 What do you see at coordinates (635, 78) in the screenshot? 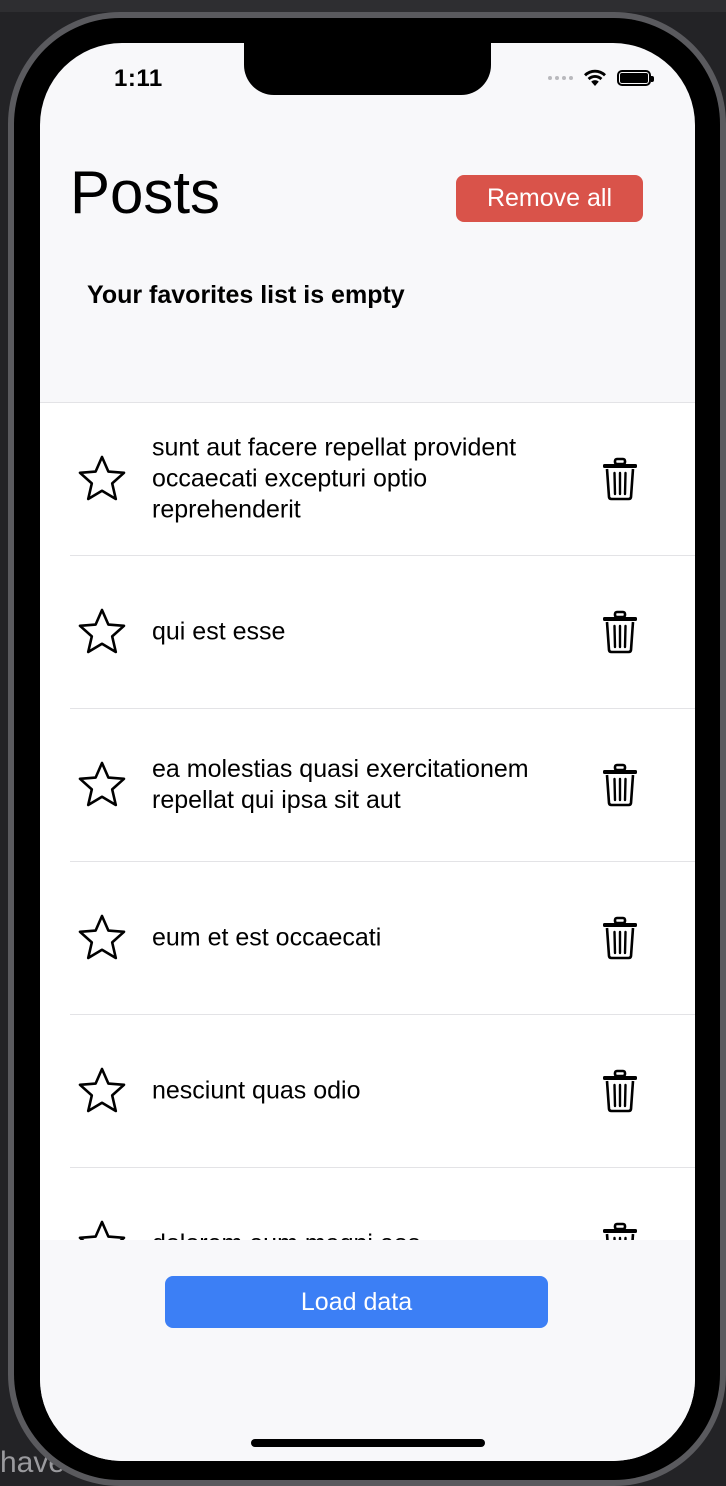
I see `battery-icon` at bounding box center [635, 78].